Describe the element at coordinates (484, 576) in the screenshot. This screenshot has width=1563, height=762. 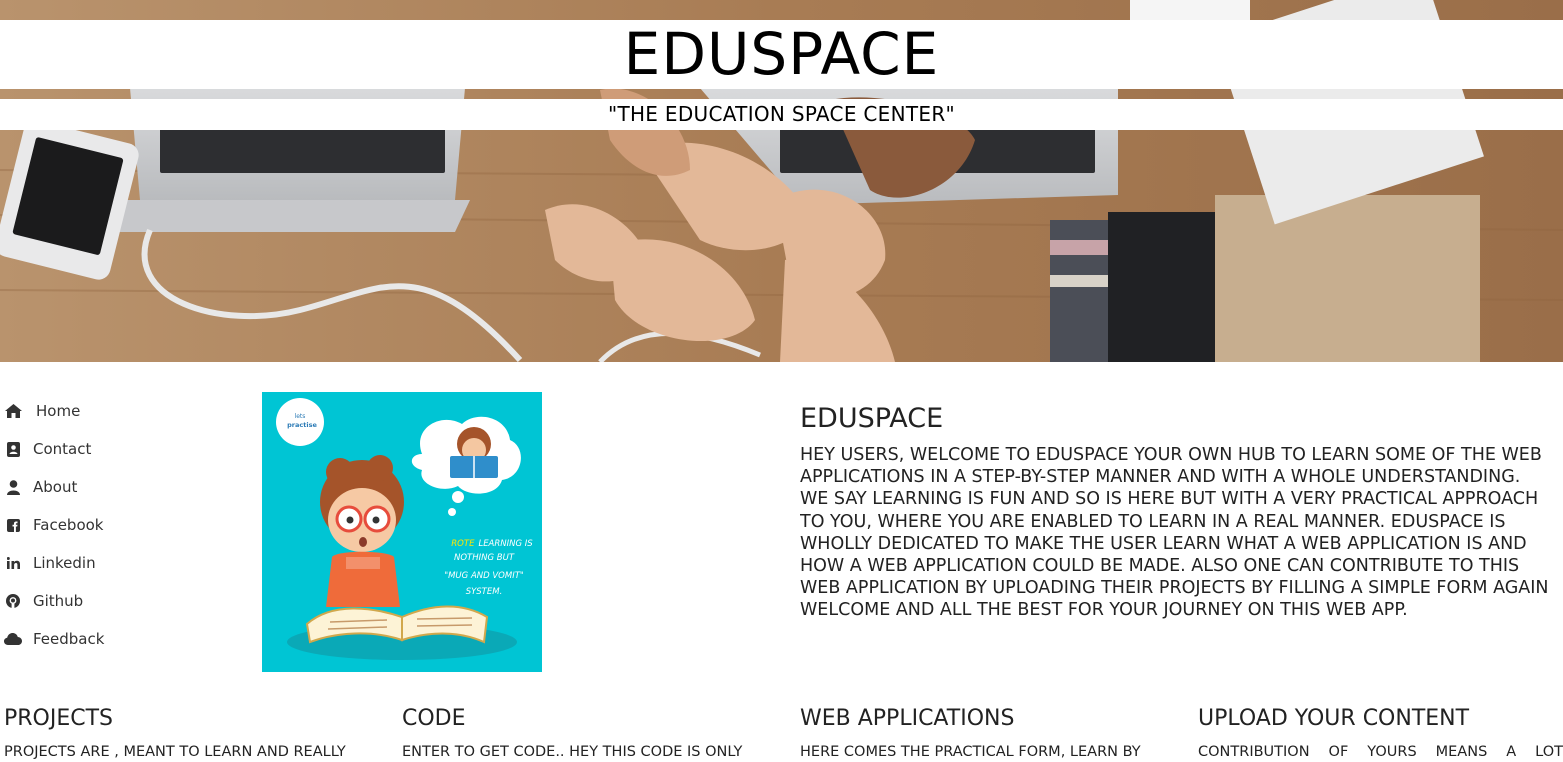
I see `svg-text: "MUG AND VOMIT"` at that location.